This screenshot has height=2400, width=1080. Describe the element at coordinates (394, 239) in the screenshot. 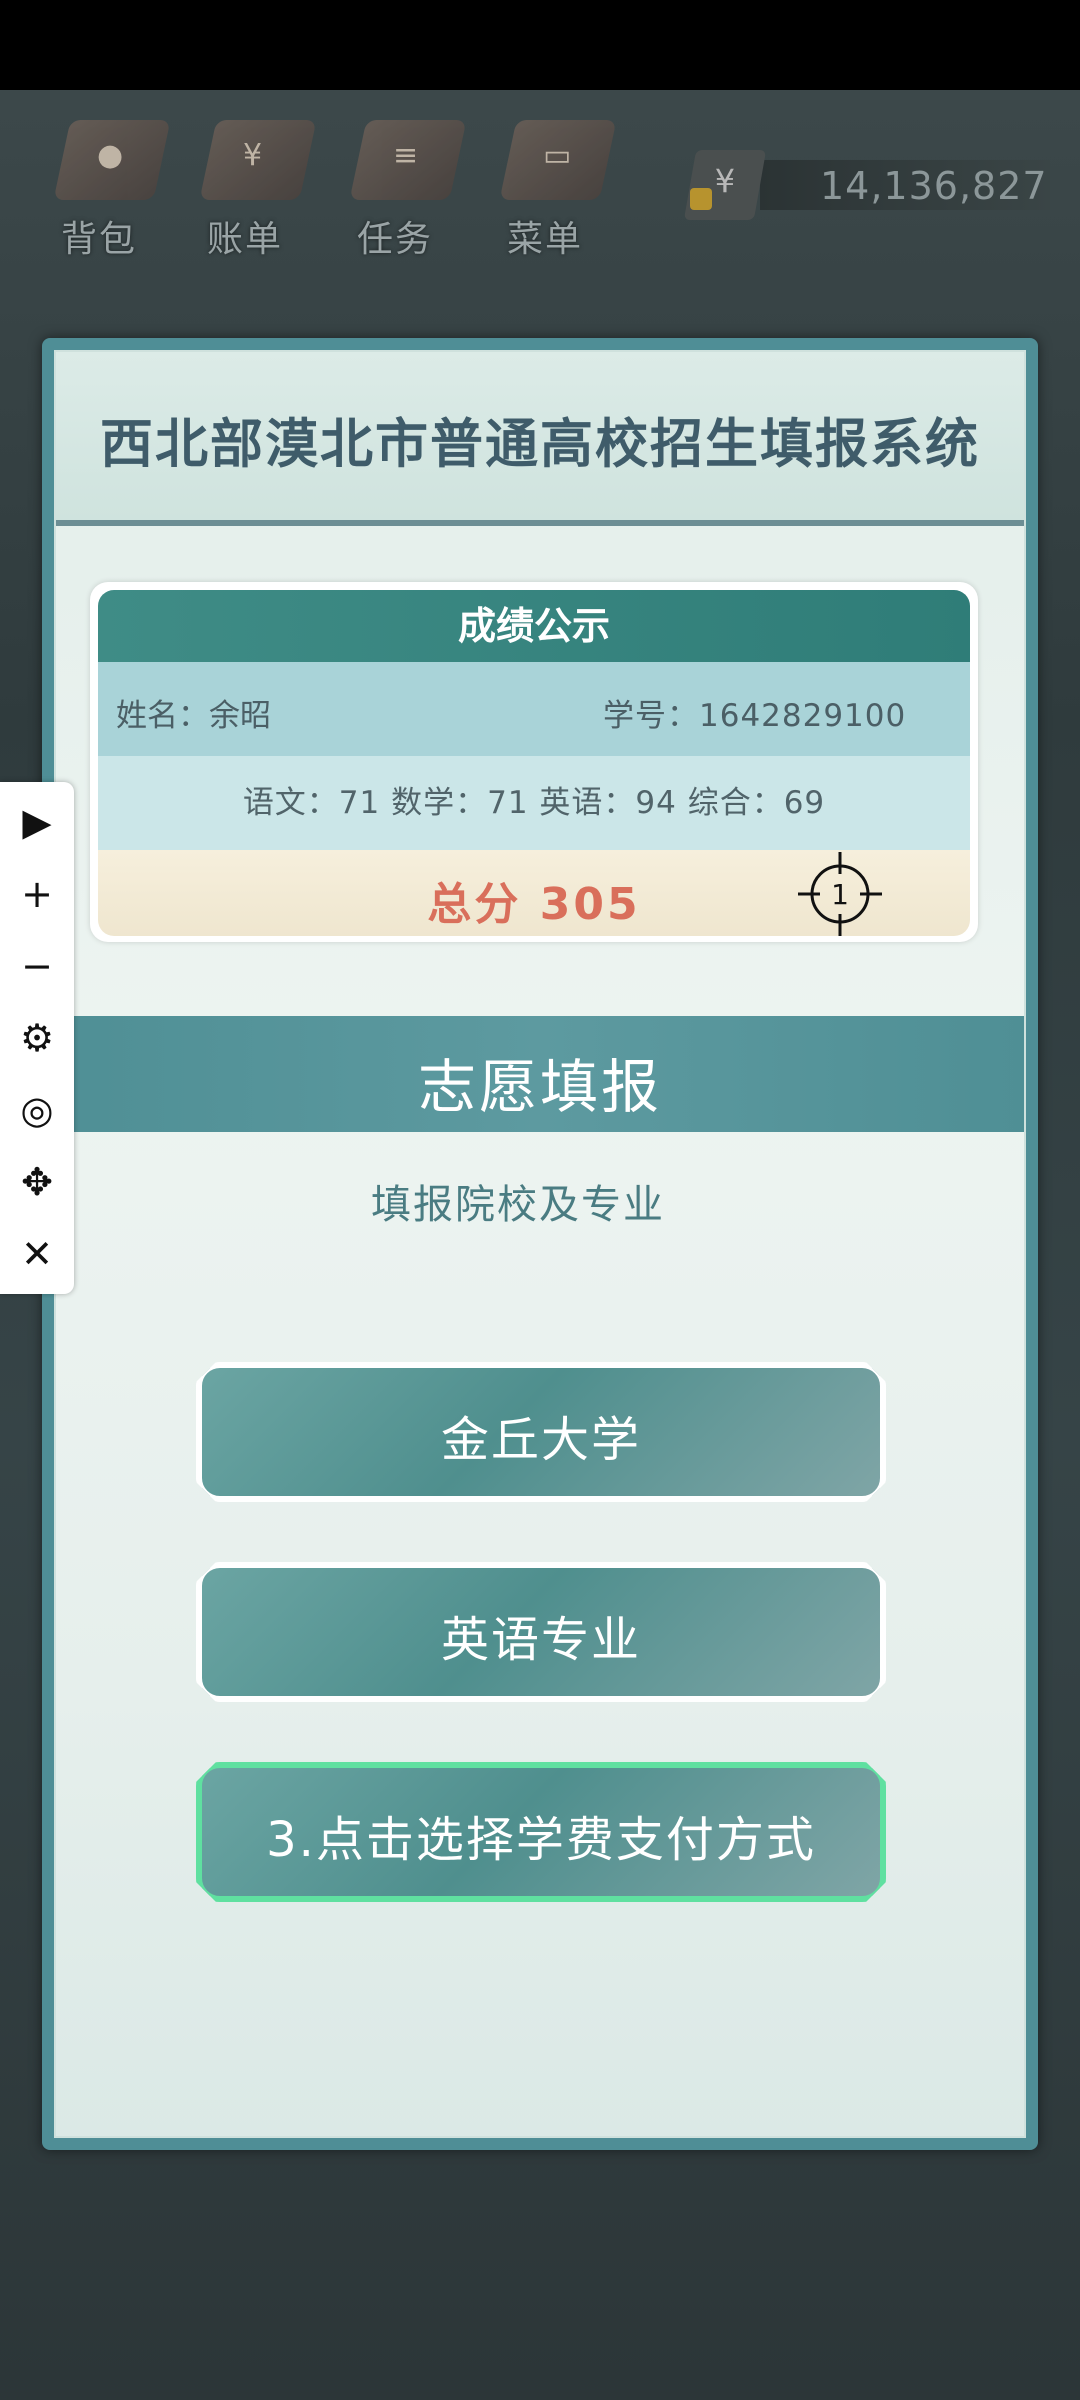

I see `task-label: 任务` at that location.